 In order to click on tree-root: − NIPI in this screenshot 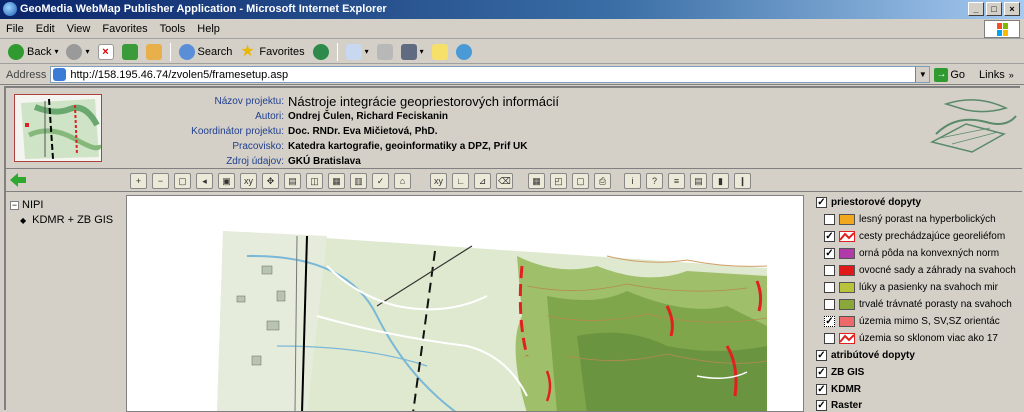, I will do `click(26, 205)`.